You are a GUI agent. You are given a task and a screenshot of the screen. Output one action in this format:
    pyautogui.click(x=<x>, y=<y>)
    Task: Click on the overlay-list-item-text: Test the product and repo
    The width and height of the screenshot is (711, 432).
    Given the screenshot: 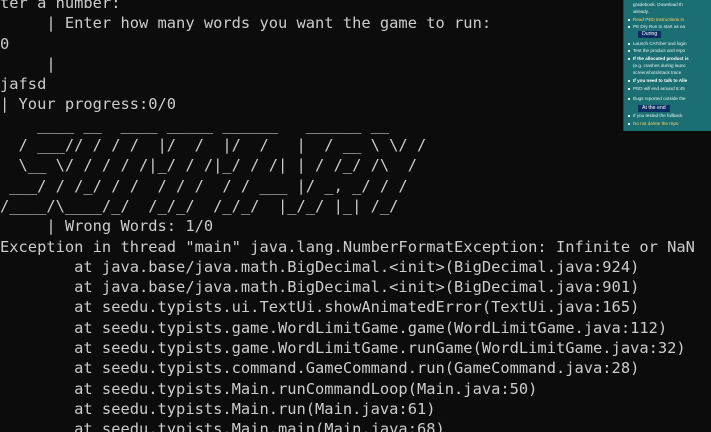 What is the action you would take?
    pyautogui.click(x=659, y=50)
    